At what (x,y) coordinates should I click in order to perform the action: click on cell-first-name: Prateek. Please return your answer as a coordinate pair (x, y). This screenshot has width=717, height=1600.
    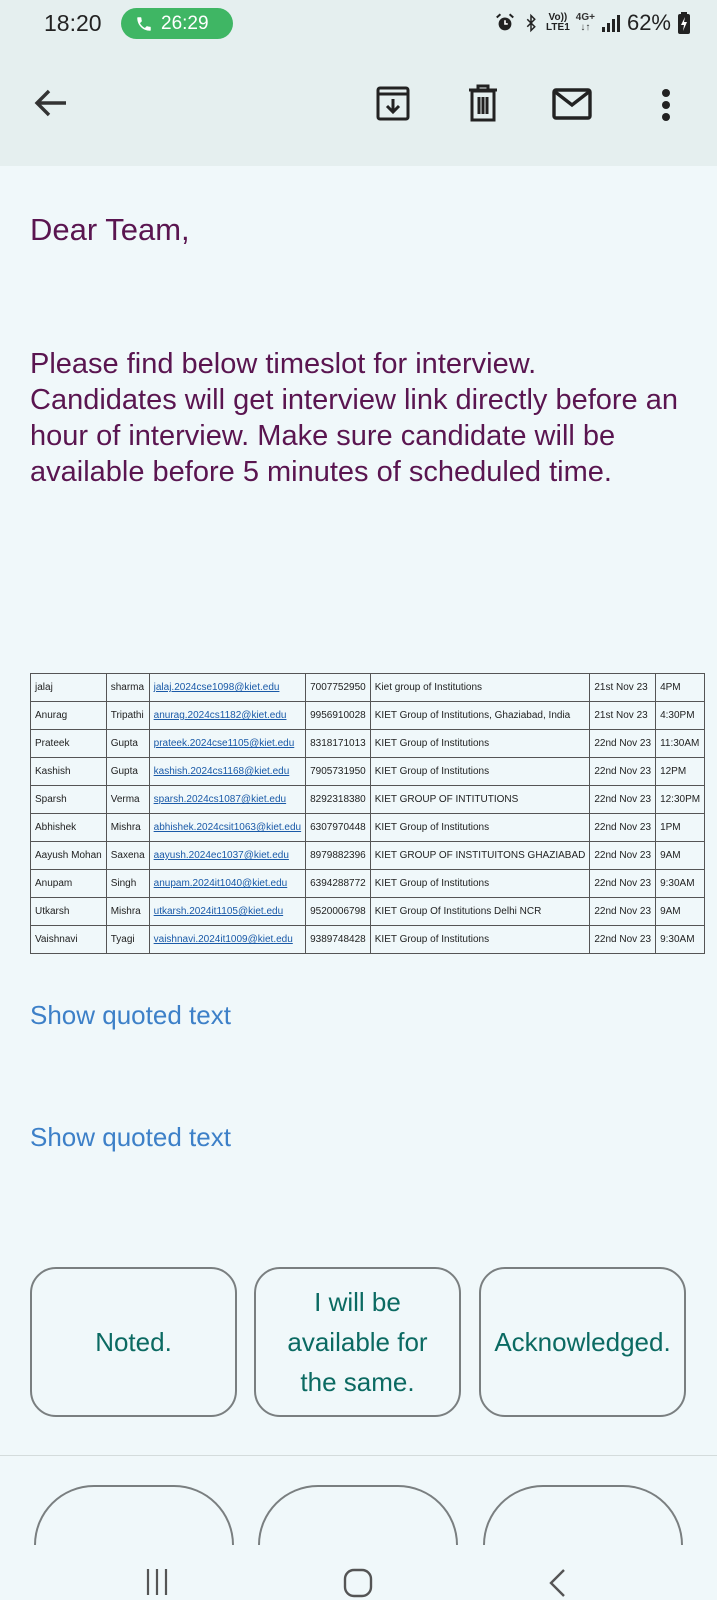
    Looking at the image, I should click on (68, 743).